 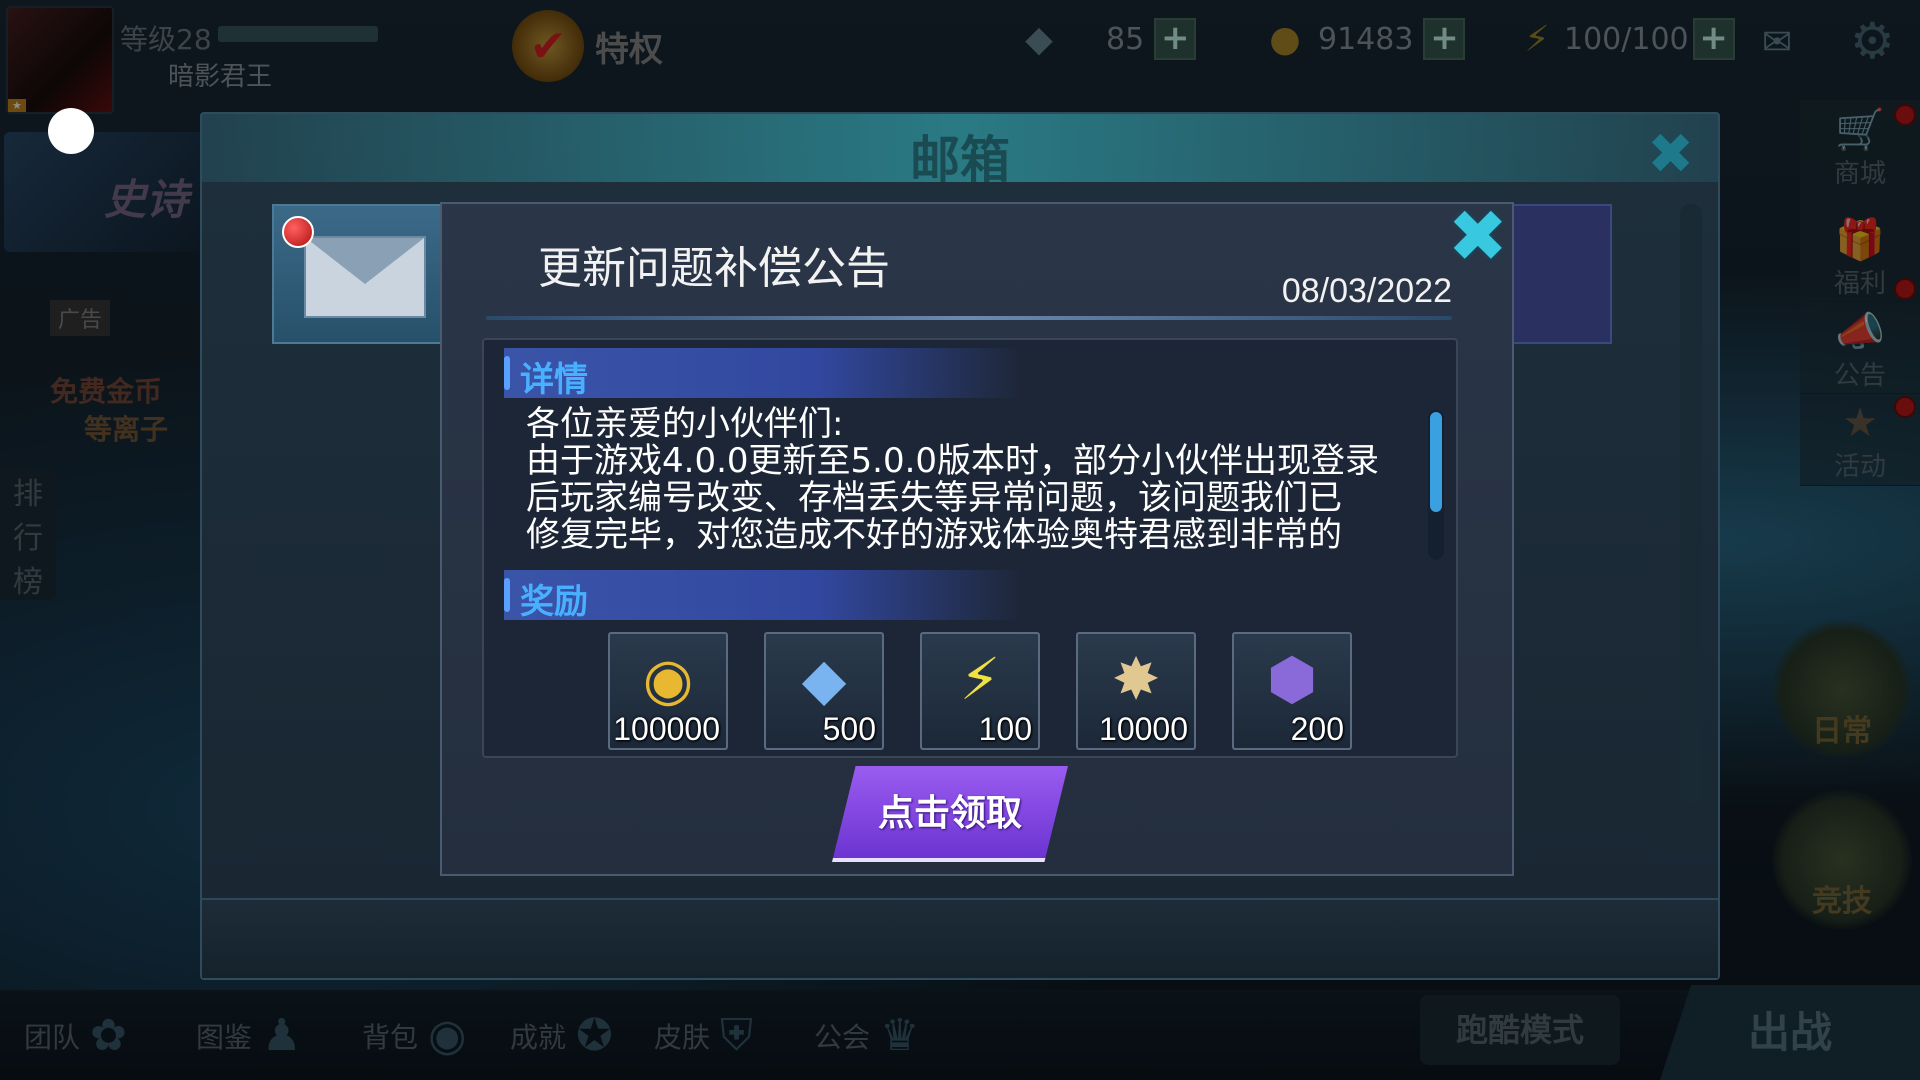 What do you see at coordinates (1317, 729) in the screenshot?
I see `reward-value: 200` at bounding box center [1317, 729].